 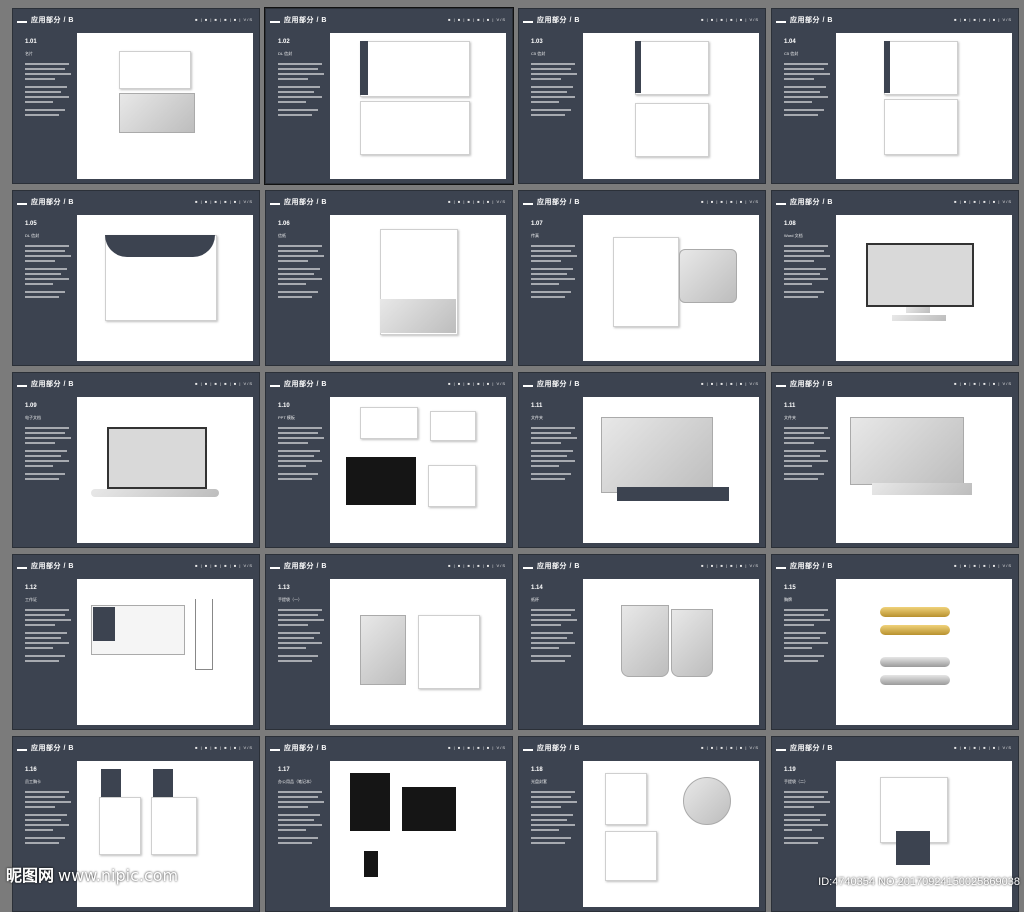 What do you see at coordinates (790, 406) in the screenshot?
I see `section-number: 1.11` at bounding box center [790, 406].